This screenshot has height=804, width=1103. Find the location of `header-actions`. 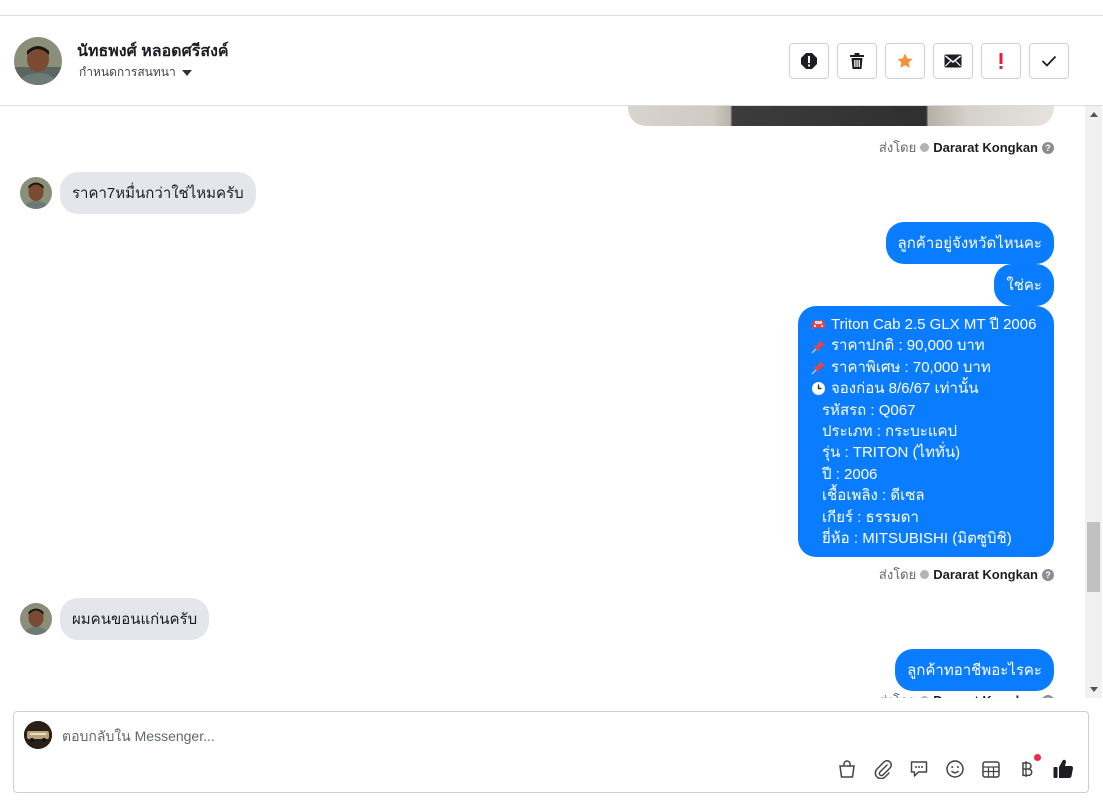

header-actions is located at coordinates (929, 61).